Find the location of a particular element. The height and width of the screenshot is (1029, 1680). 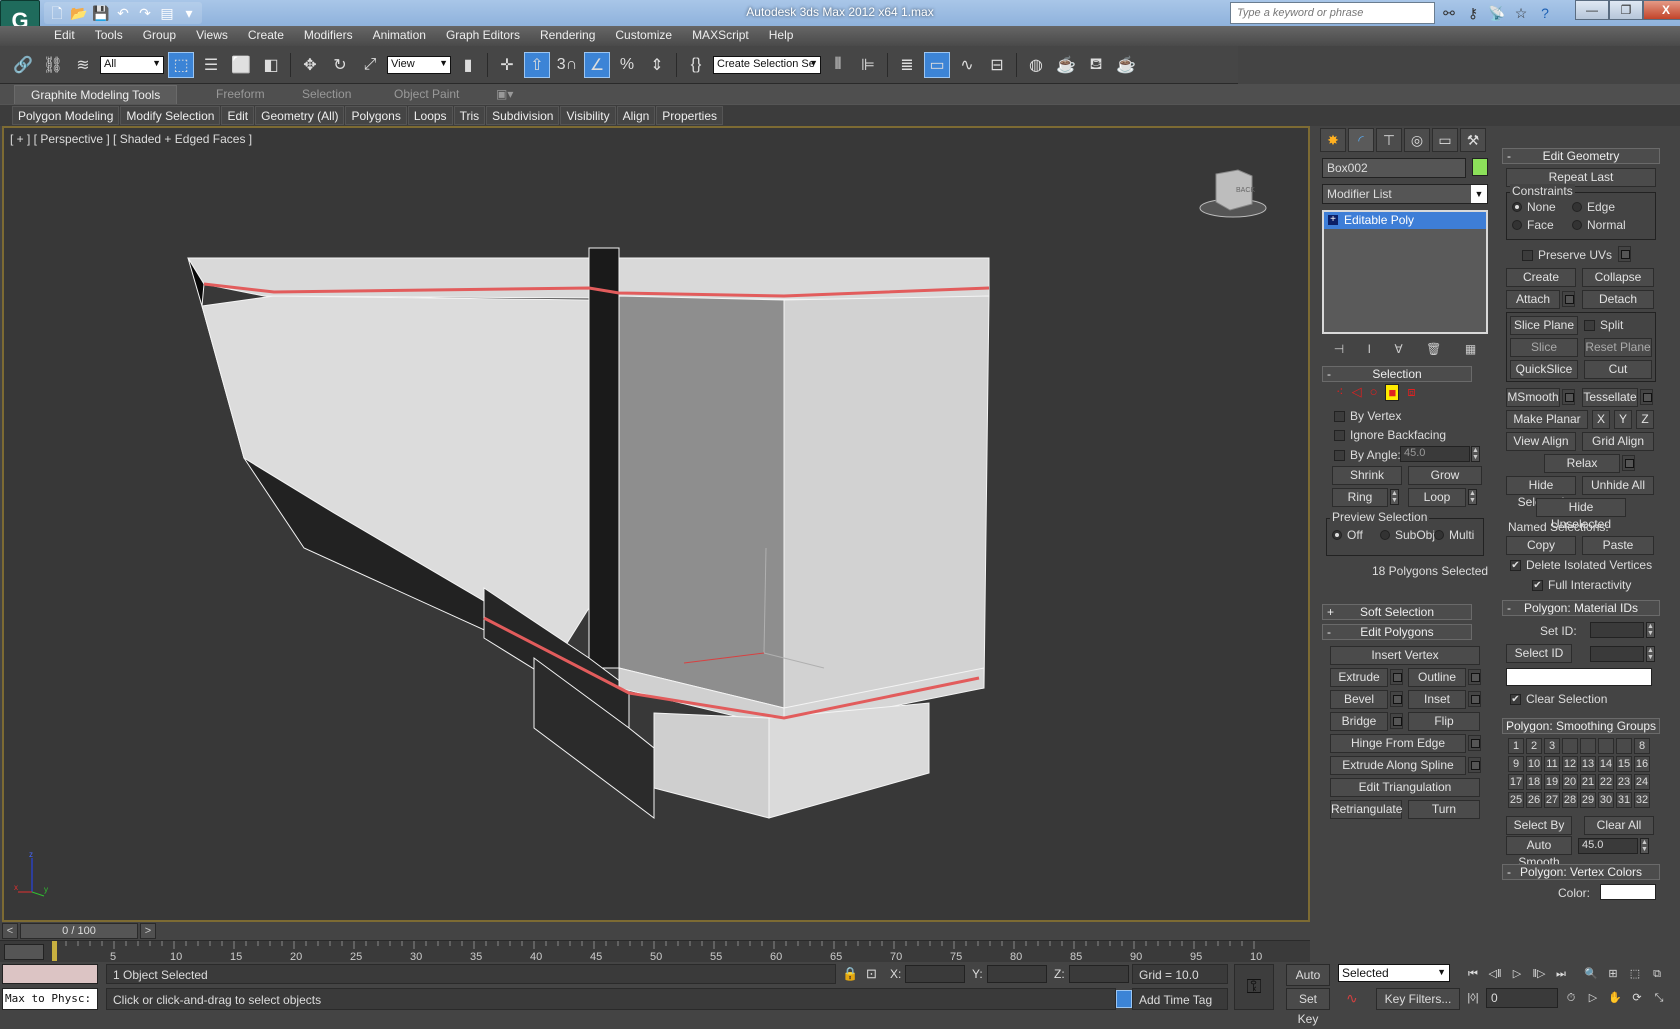

reference-coordinate-dropdown: View is located at coordinates (419, 64).